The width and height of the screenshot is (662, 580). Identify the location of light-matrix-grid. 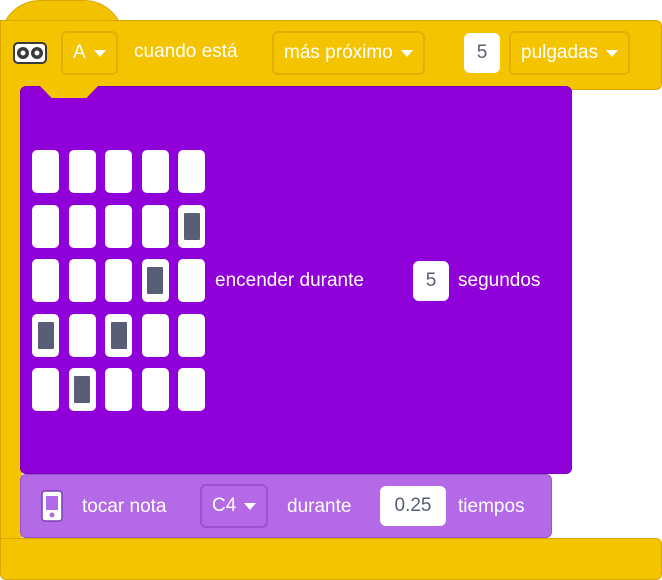
(120, 282).